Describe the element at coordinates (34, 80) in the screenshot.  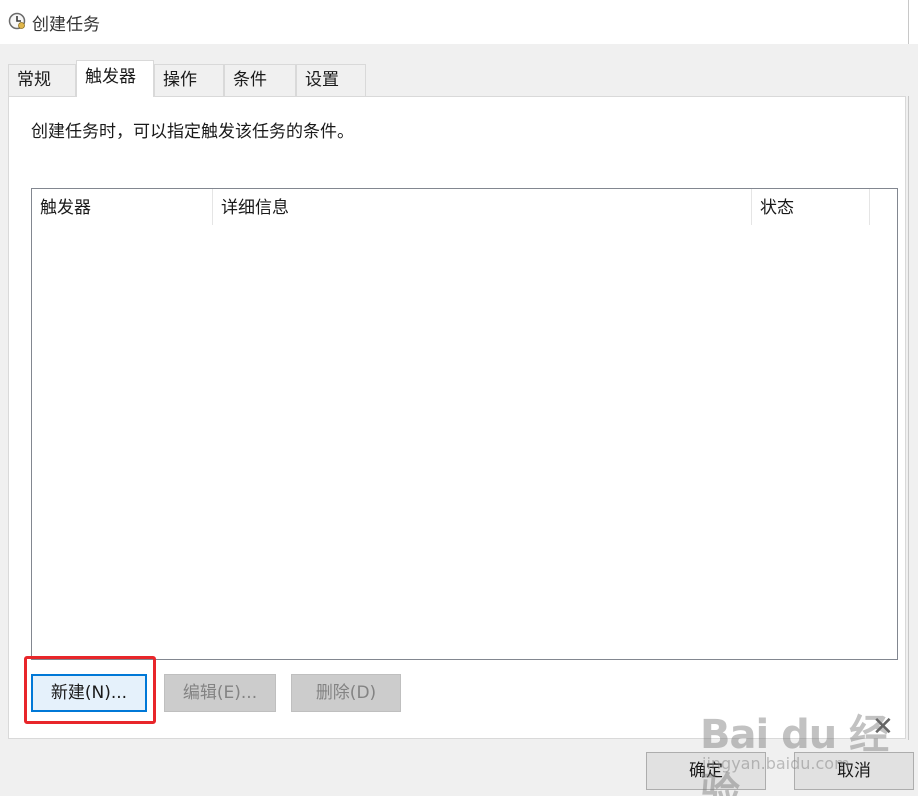
I see `tab-label: 常规` at that location.